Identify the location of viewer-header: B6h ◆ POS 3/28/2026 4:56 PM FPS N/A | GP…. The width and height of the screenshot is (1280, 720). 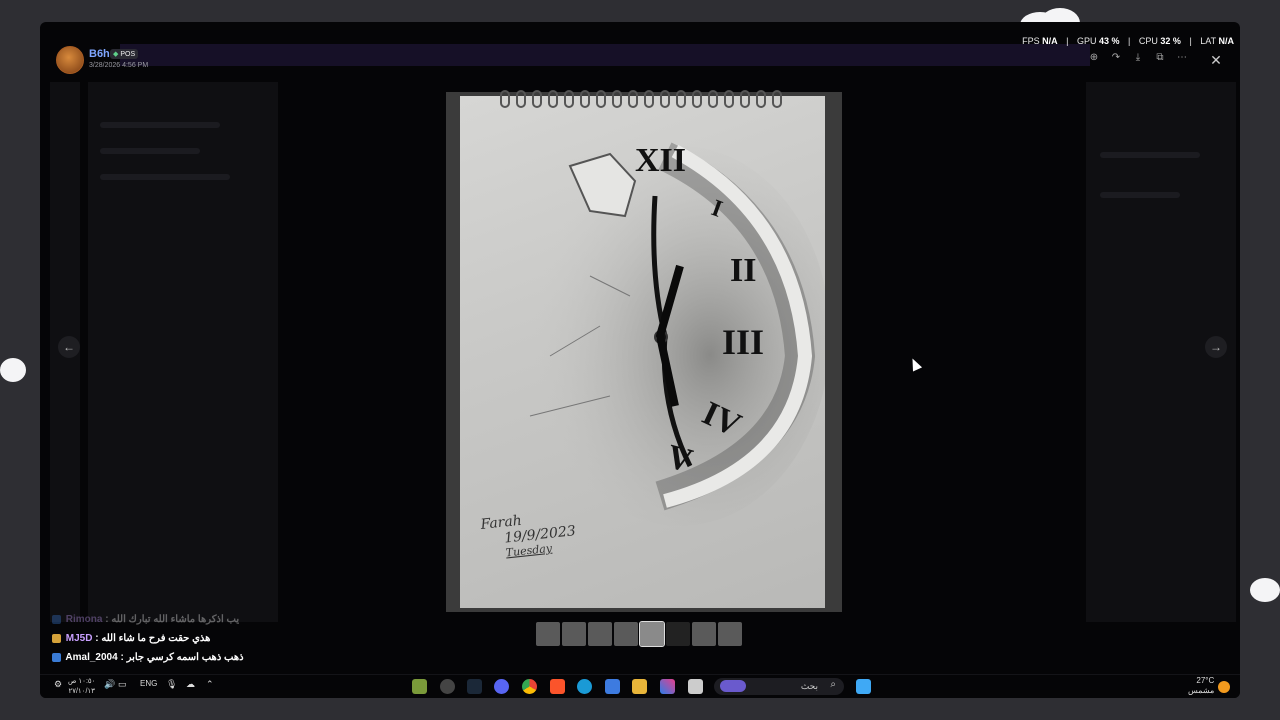
(640, 48).